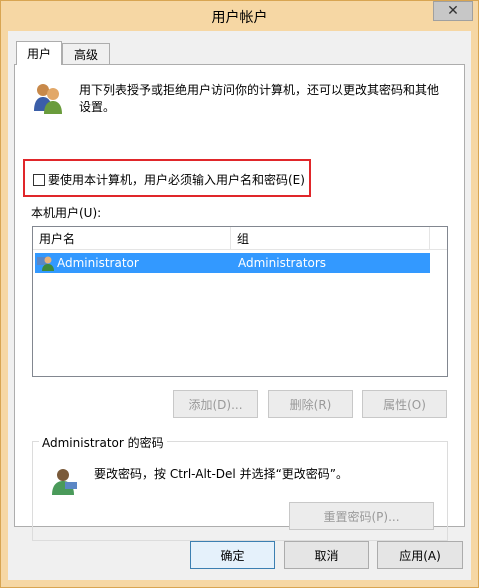  I want to click on apply-button: 应用(A), so click(420, 555).